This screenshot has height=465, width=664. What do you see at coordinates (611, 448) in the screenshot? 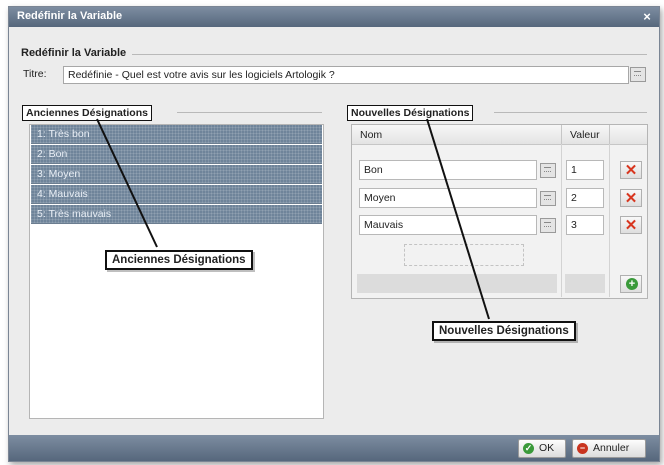
I see `cancel-label: Annuler` at bounding box center [611, 448].